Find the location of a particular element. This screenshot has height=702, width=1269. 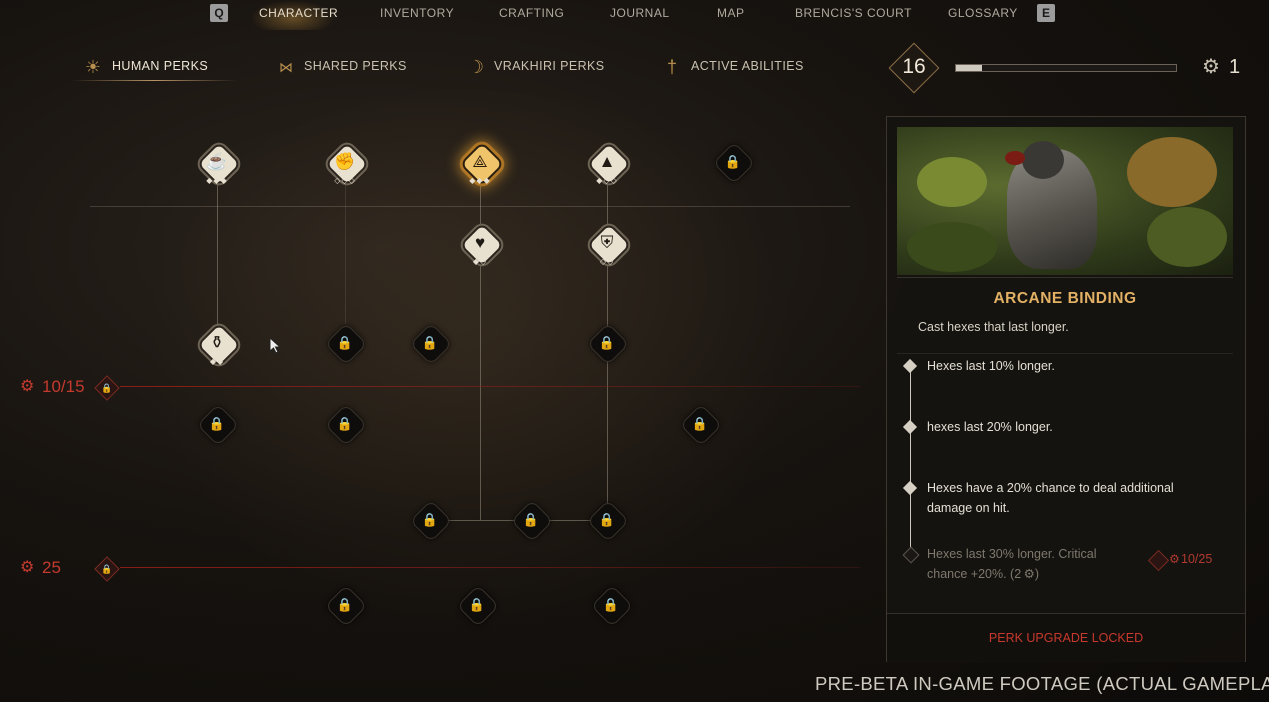

moon-icon: ☽ is located at coordinates (476, 67).